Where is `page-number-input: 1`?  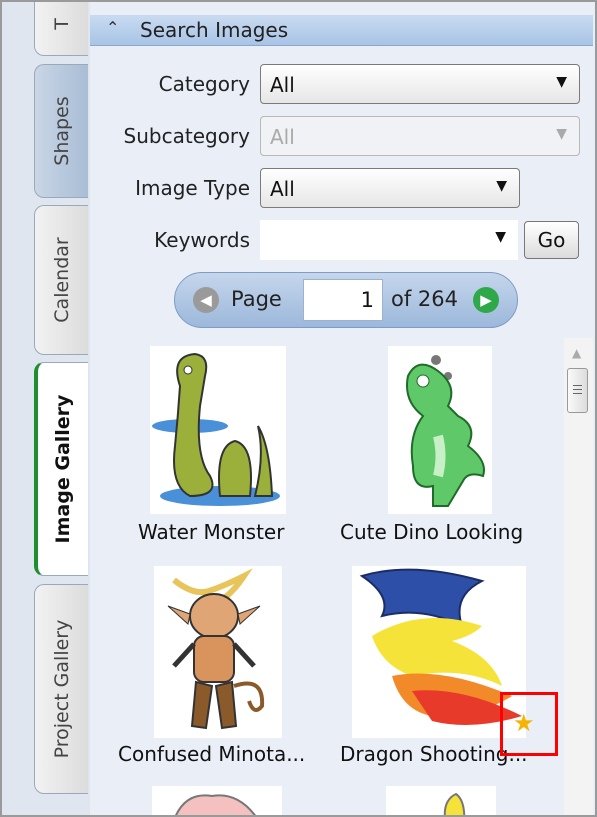 page-number-input: 1 is located at coordinates (343, 300).